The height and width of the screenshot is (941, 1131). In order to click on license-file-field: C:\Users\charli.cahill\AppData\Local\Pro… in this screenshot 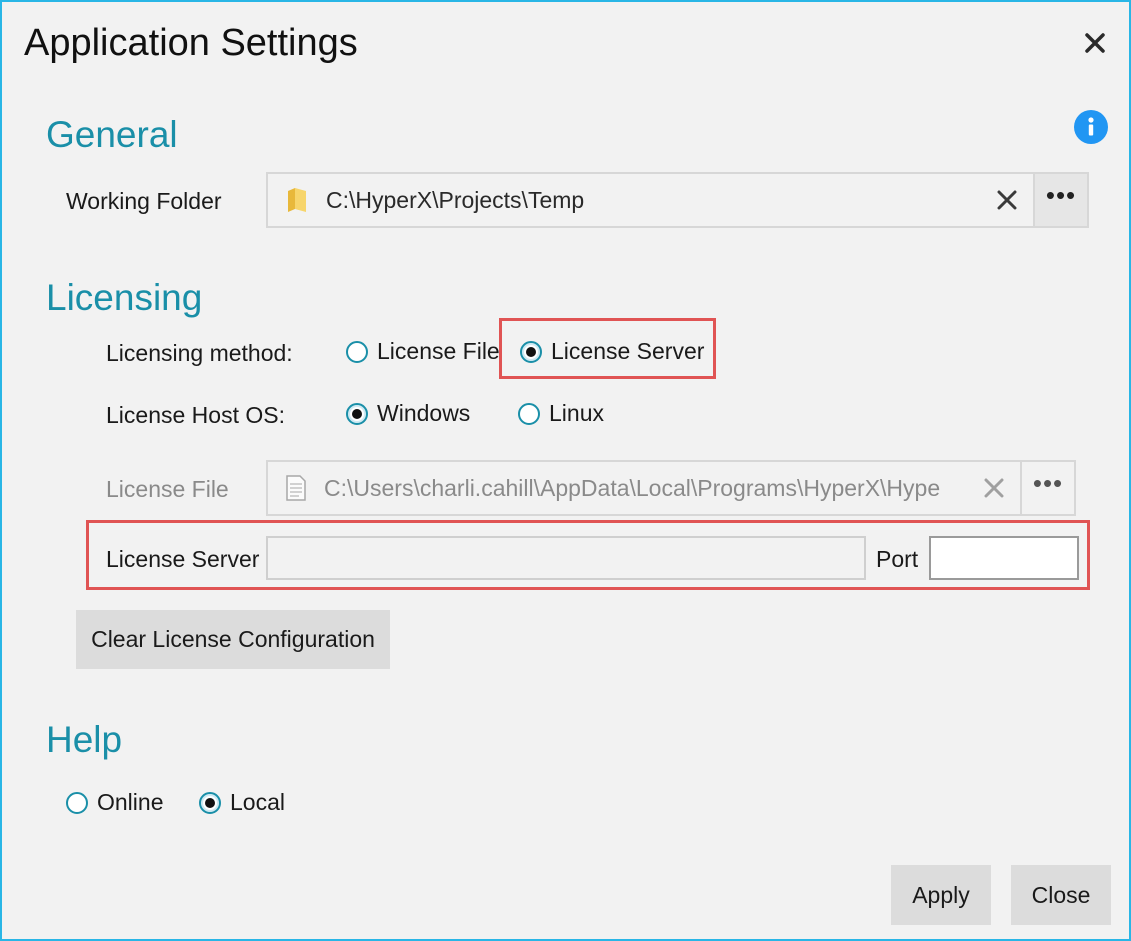, I will do `click(644, 488)`.